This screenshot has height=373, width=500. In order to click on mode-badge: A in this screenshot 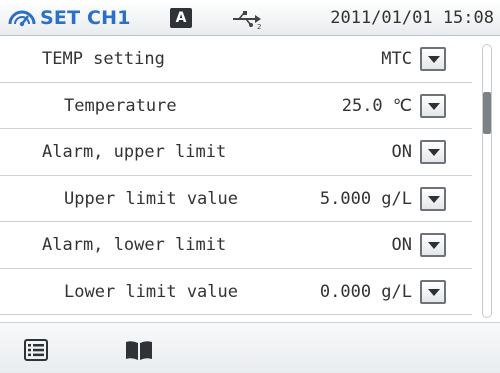, I will do `click(181, 18)`.